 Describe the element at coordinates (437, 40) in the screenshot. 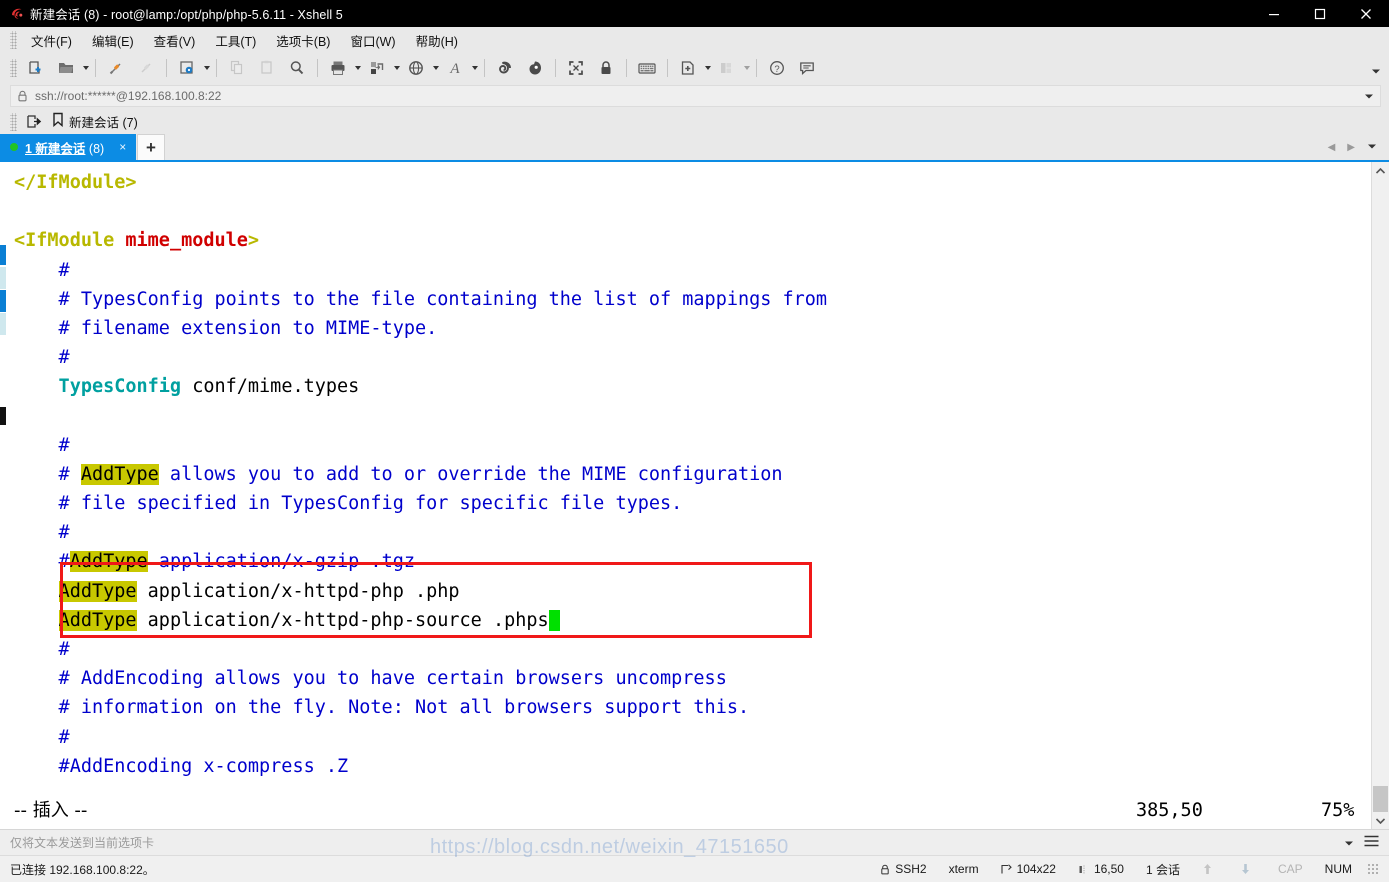

I see `menu-help: 帮助(H)` at that location.